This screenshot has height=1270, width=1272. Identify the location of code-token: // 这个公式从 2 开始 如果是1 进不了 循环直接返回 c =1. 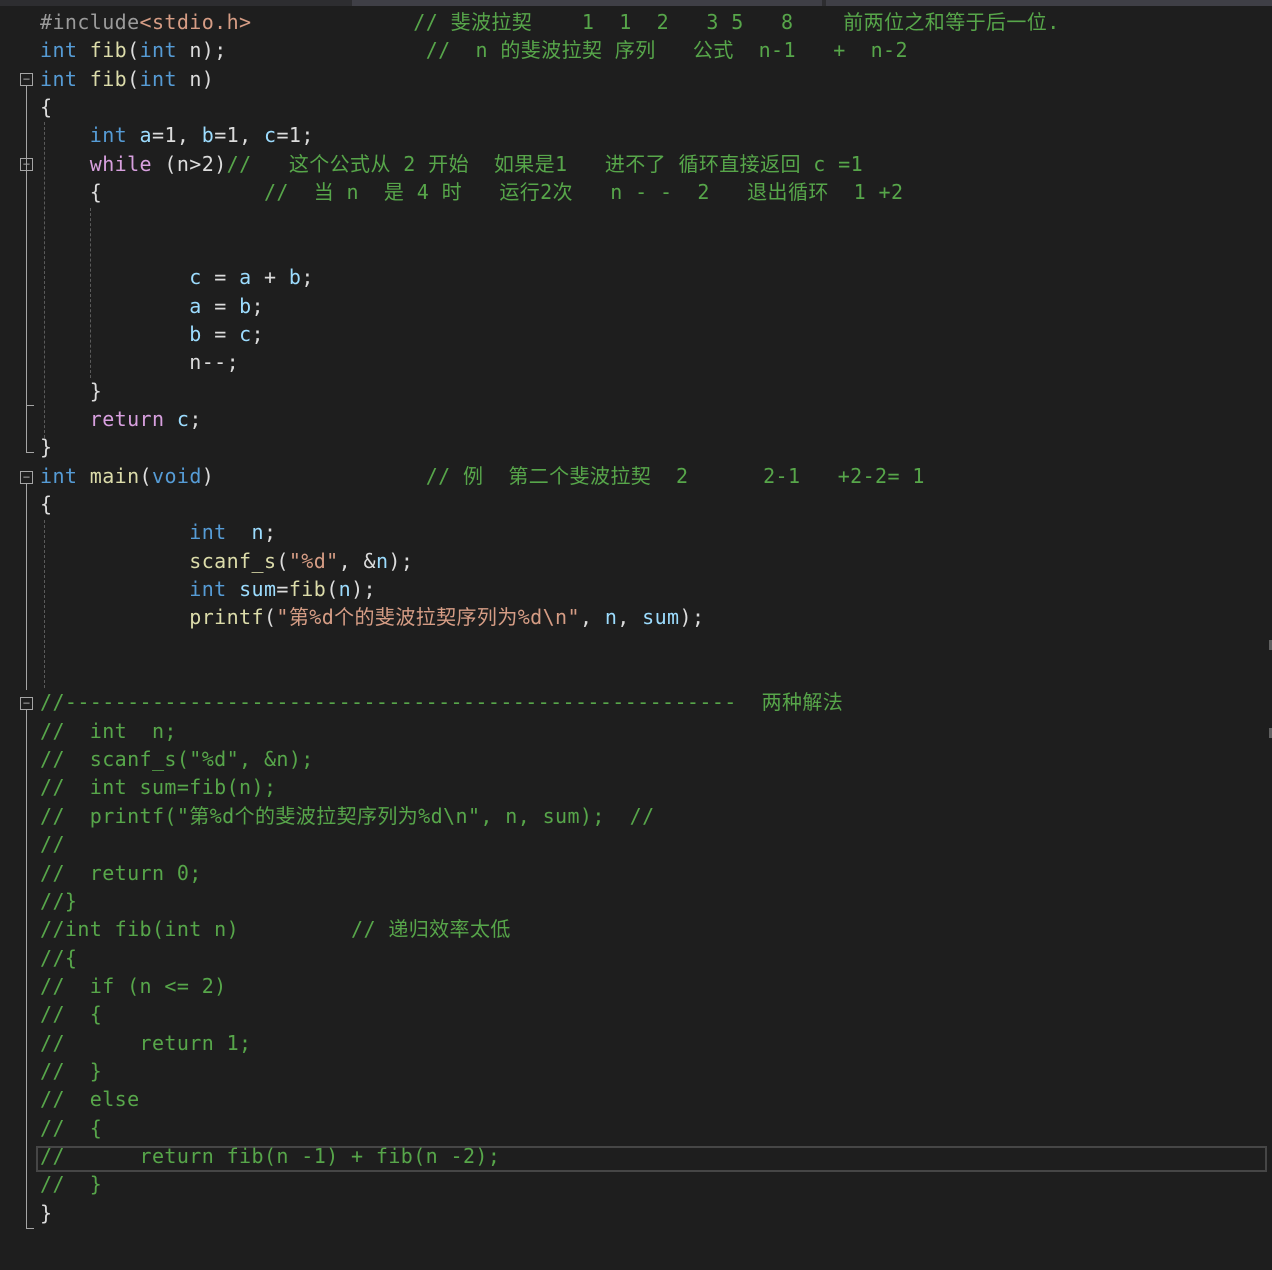
(545, 163).